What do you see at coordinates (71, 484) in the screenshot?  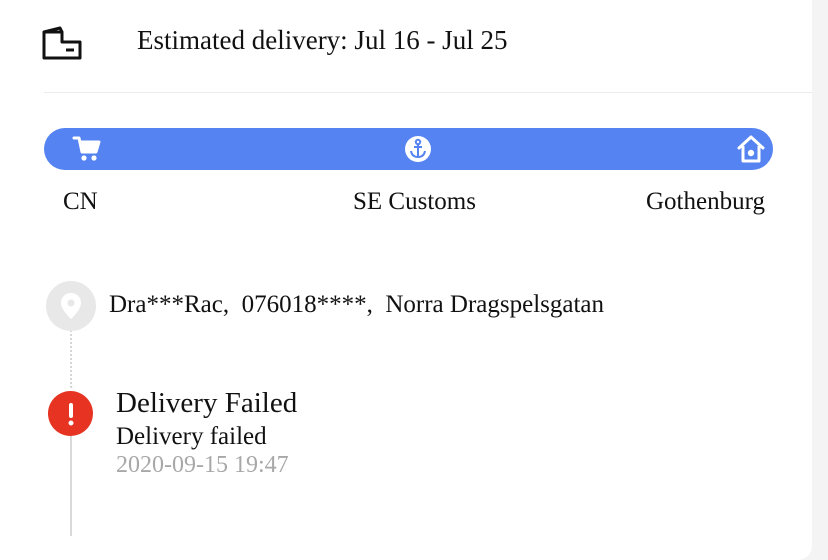 I see `timeline-line` at bounding box center [71, 484].